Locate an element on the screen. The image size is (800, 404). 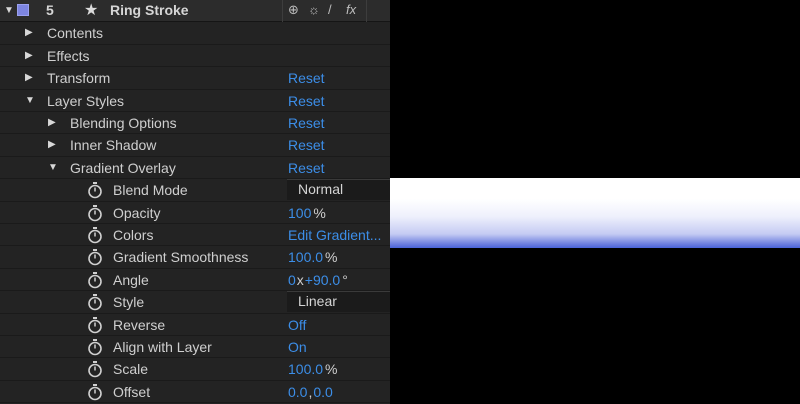
scale-number: 100.0 is located at coordinates (305, 369).